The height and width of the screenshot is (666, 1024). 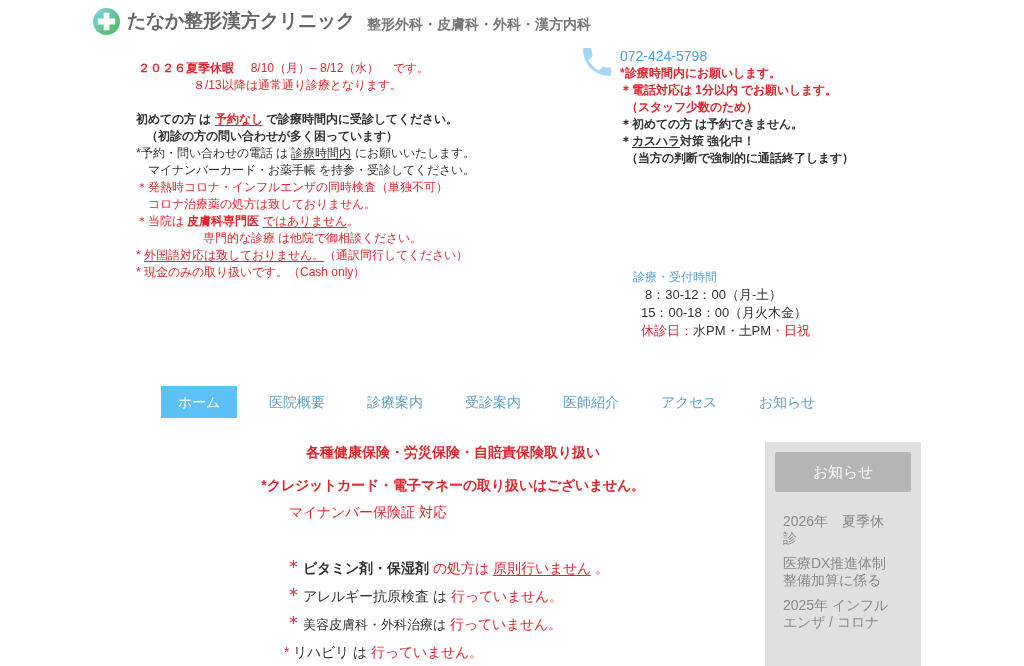 I want to click on restriction-text: ＊アレルギー抗原検査 は 行っていません。, so click(x=423, y=595).